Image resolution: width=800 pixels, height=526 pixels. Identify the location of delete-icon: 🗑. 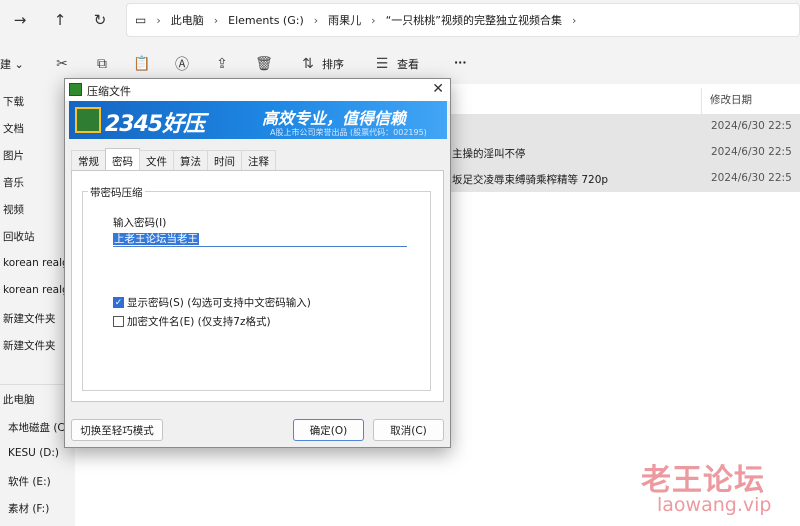
(264, 64).